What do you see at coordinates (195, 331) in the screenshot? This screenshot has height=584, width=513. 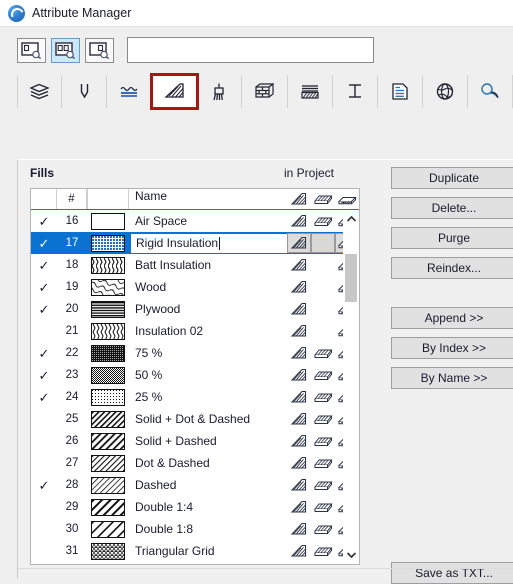 I see `table-row: 21 Insulation 02` at bounding box center [195, 331].